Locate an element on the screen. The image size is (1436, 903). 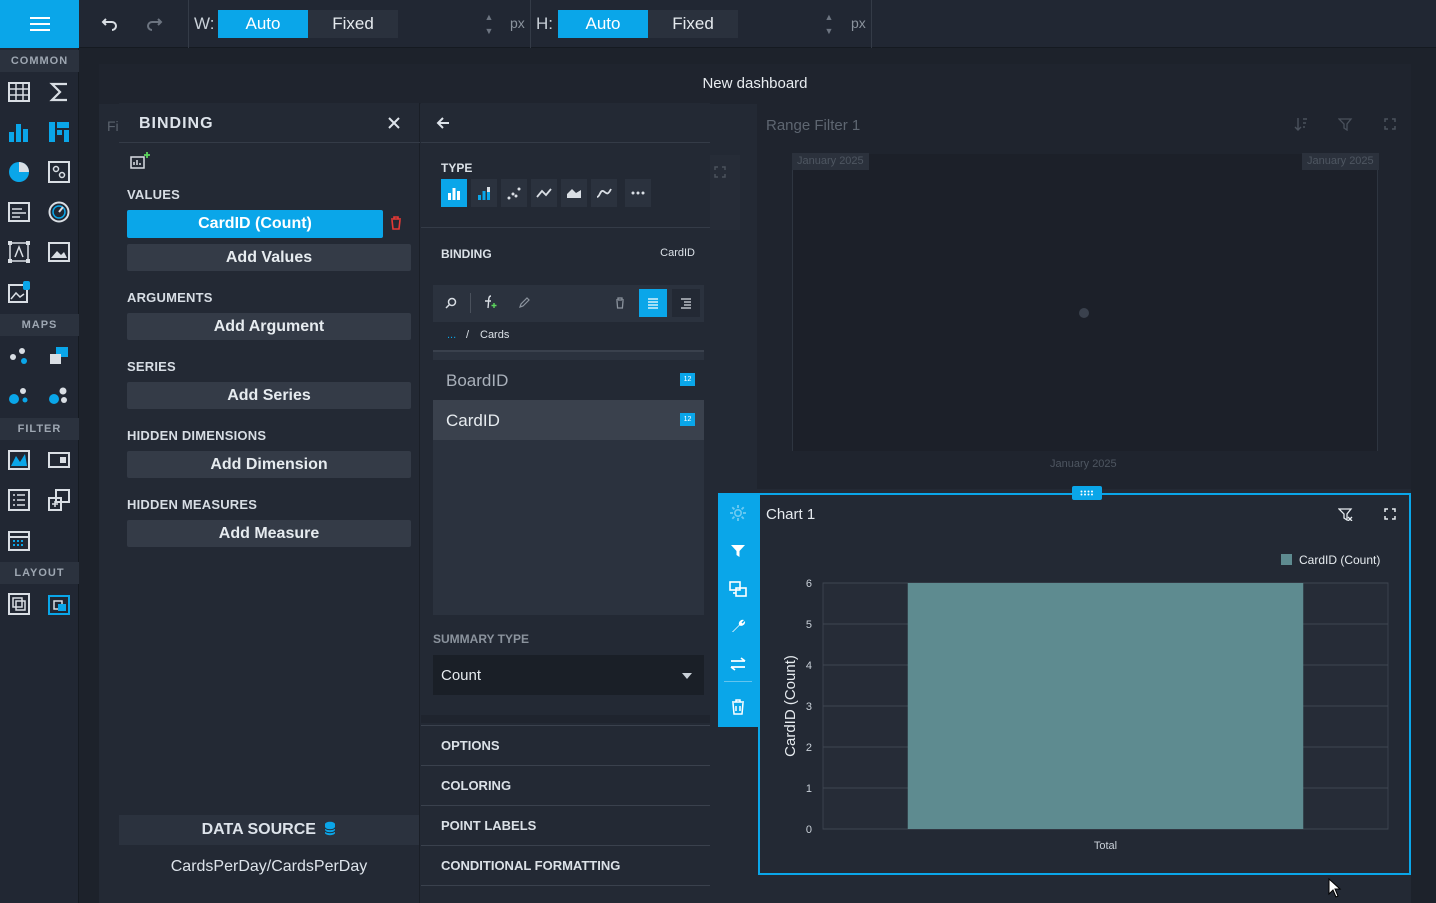
tree-view-filter-button is located at coordinates (59, 500).